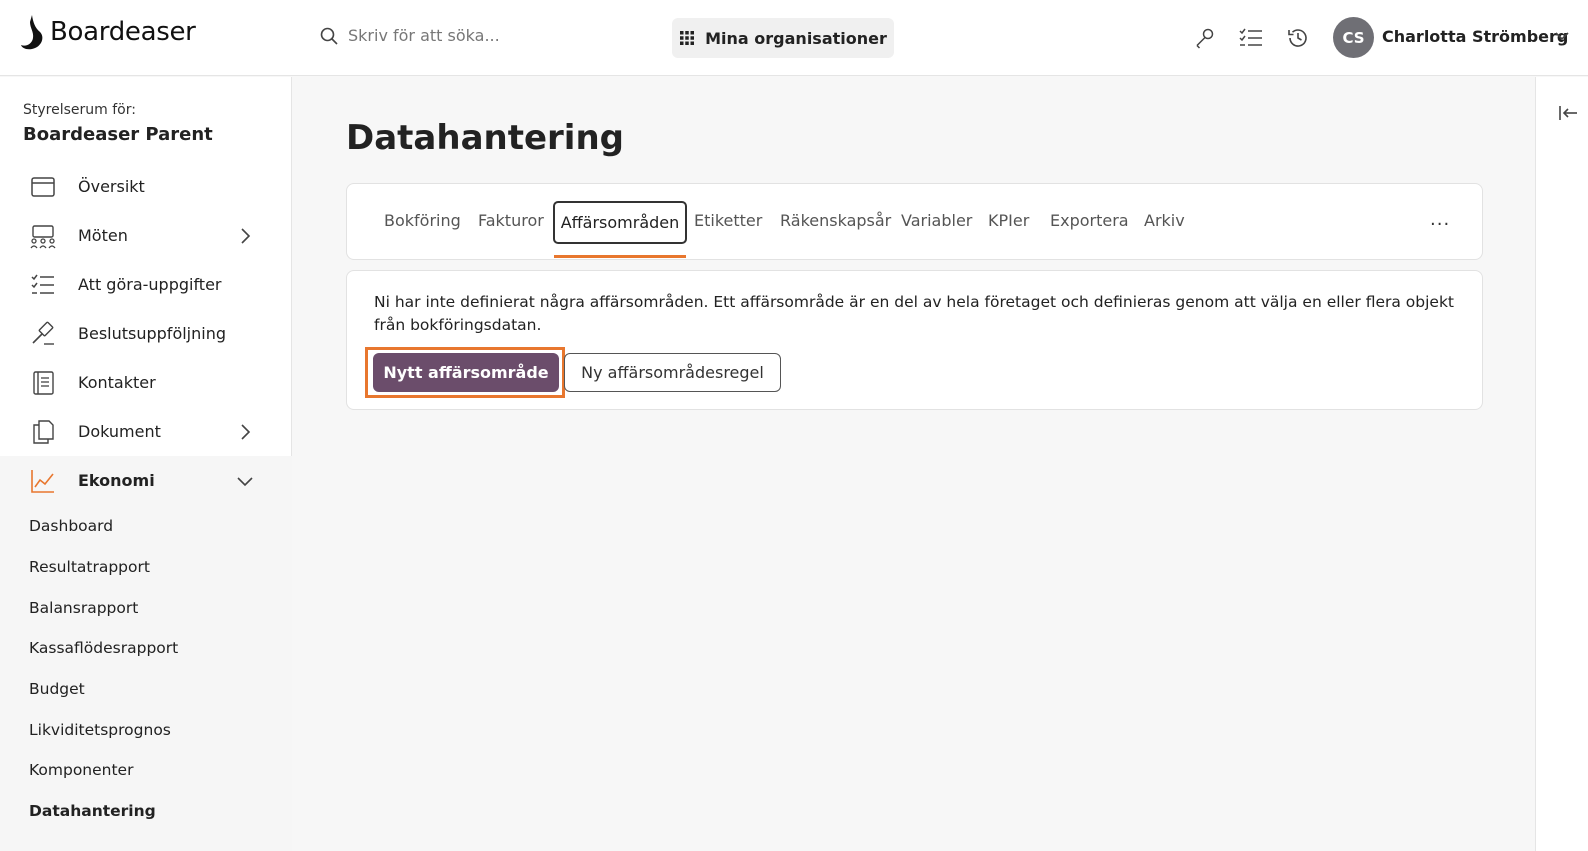  I want to click on tab-rakenskapsar: Räkenskapsår, so click(835, 220).